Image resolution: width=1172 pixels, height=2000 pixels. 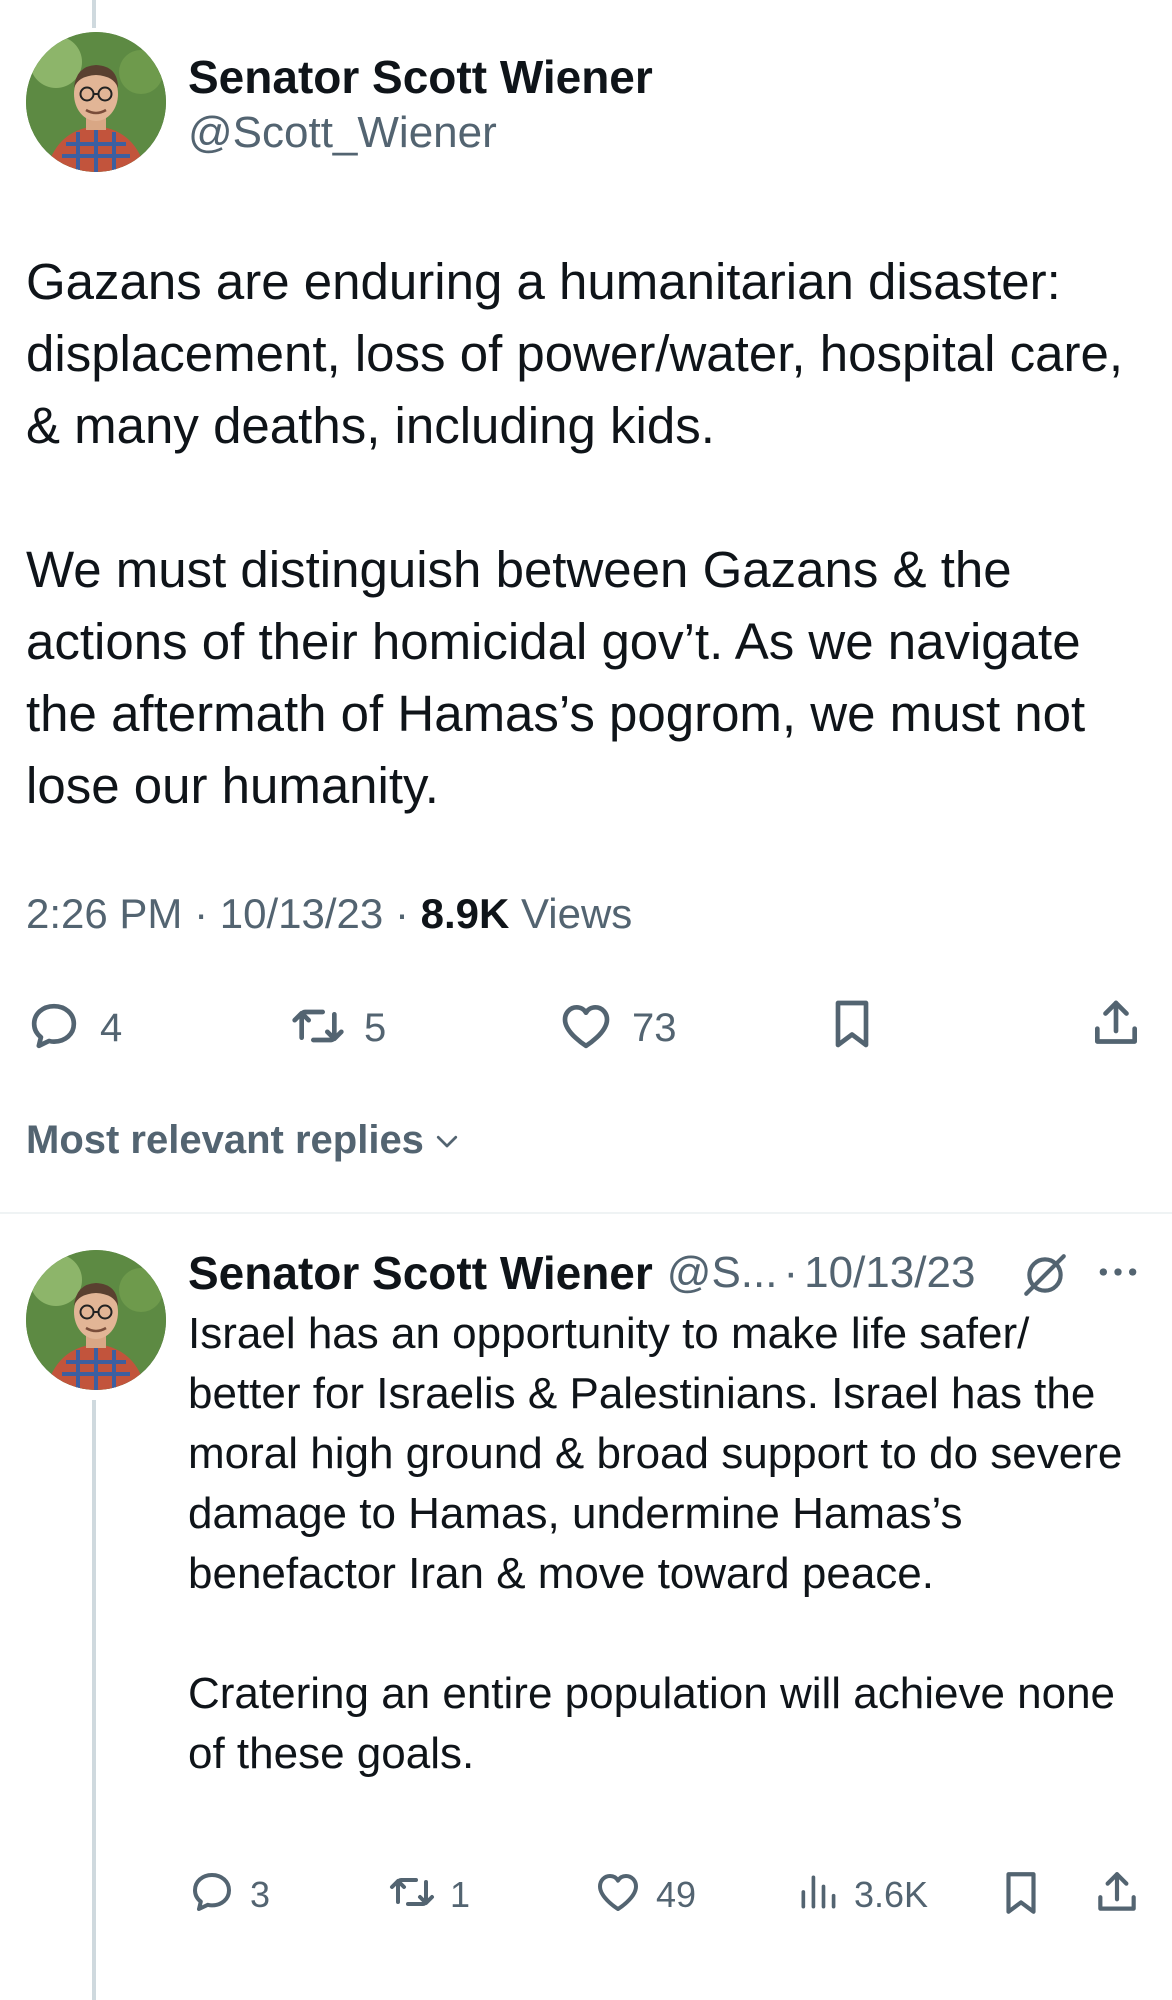 I want to click on bookmark-button, so click(x=852, y=1026).